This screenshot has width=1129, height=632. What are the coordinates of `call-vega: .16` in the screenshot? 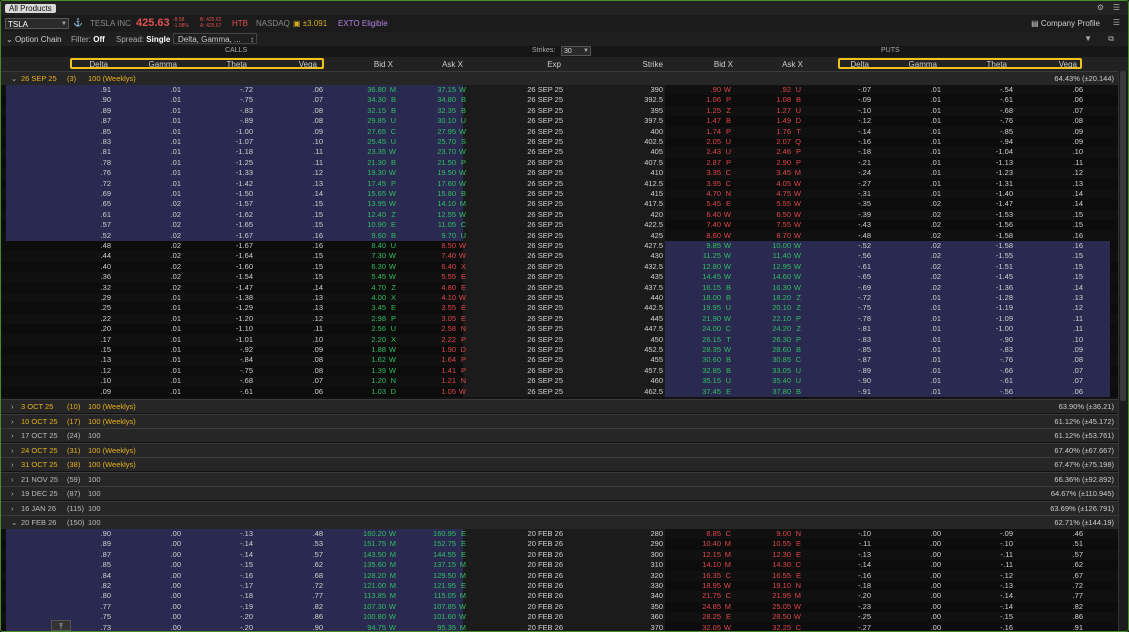 It's located at (297, 236).